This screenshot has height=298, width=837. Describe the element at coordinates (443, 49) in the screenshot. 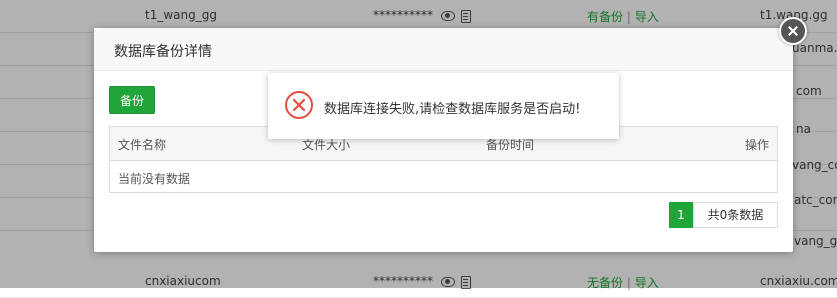

I see `modal-header: 数据库备份详情` at that location.